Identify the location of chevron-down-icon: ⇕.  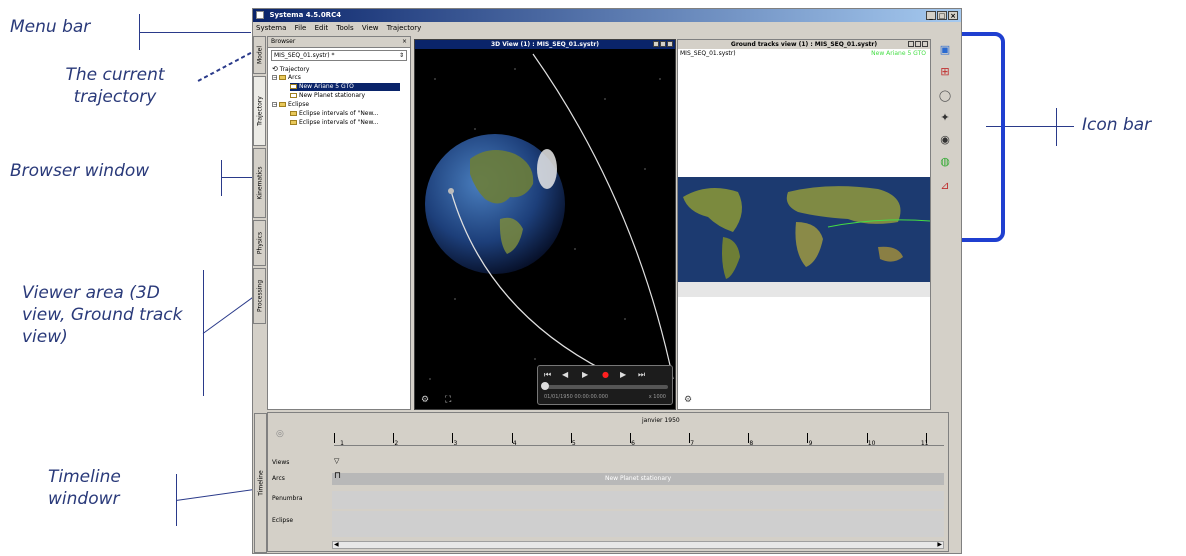
(401, 55).